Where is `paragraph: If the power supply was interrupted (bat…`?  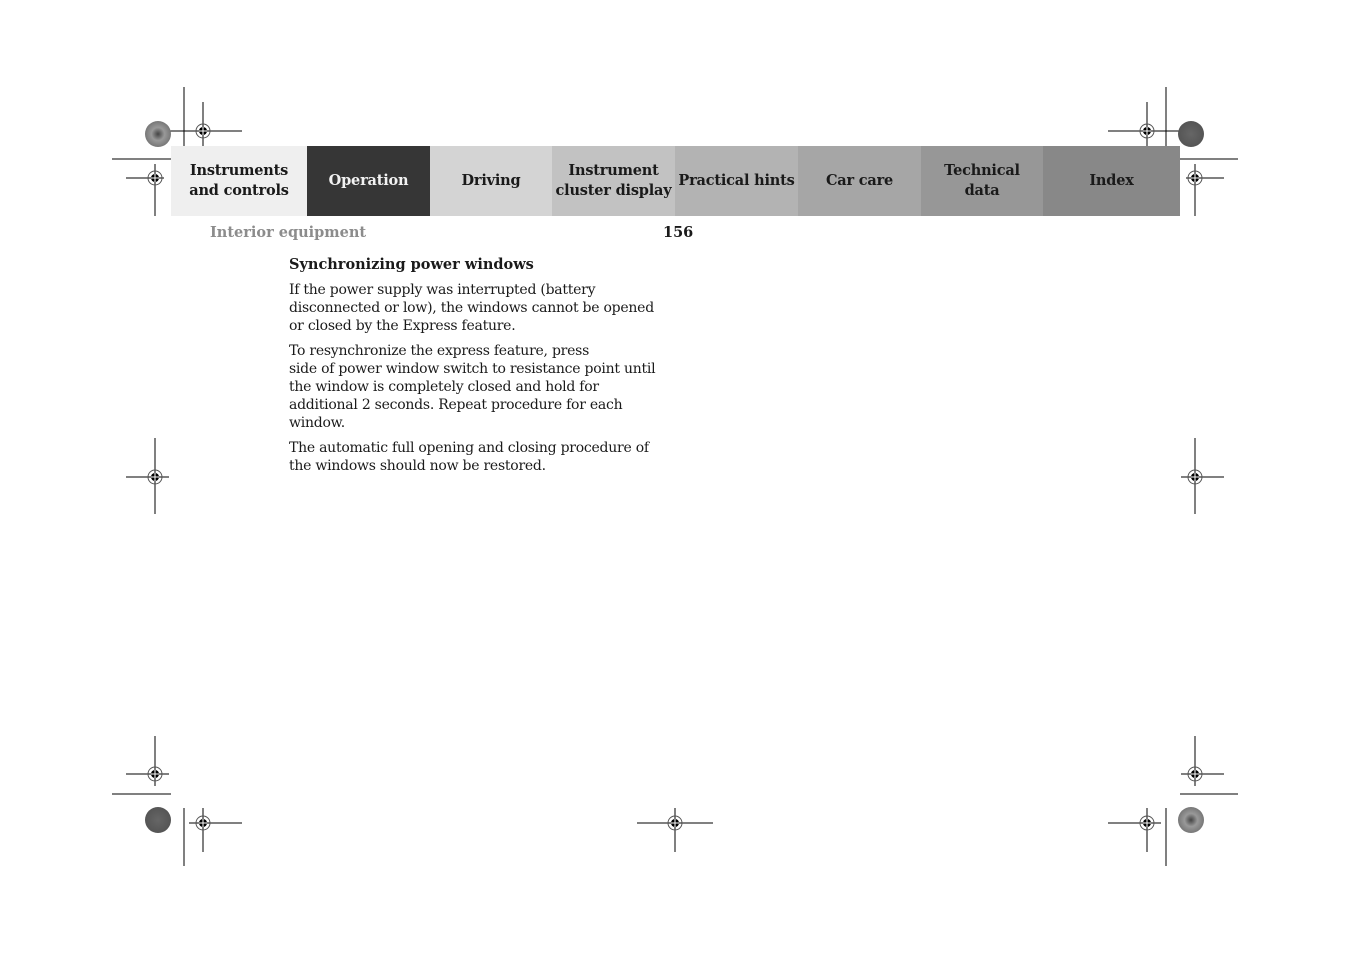 paragraph: If the power supply was interrupted (bat… is located at coordinates (471, 308).